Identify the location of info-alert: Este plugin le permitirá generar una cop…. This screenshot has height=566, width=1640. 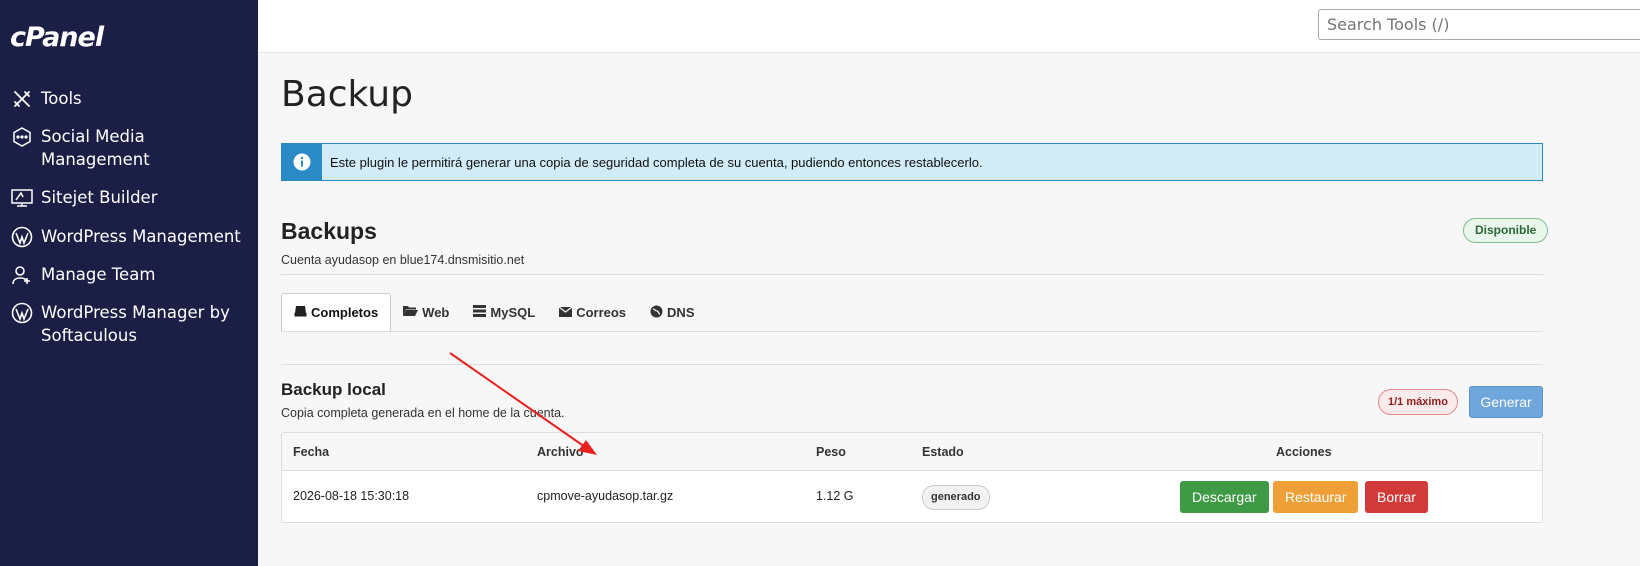
(912, 162).